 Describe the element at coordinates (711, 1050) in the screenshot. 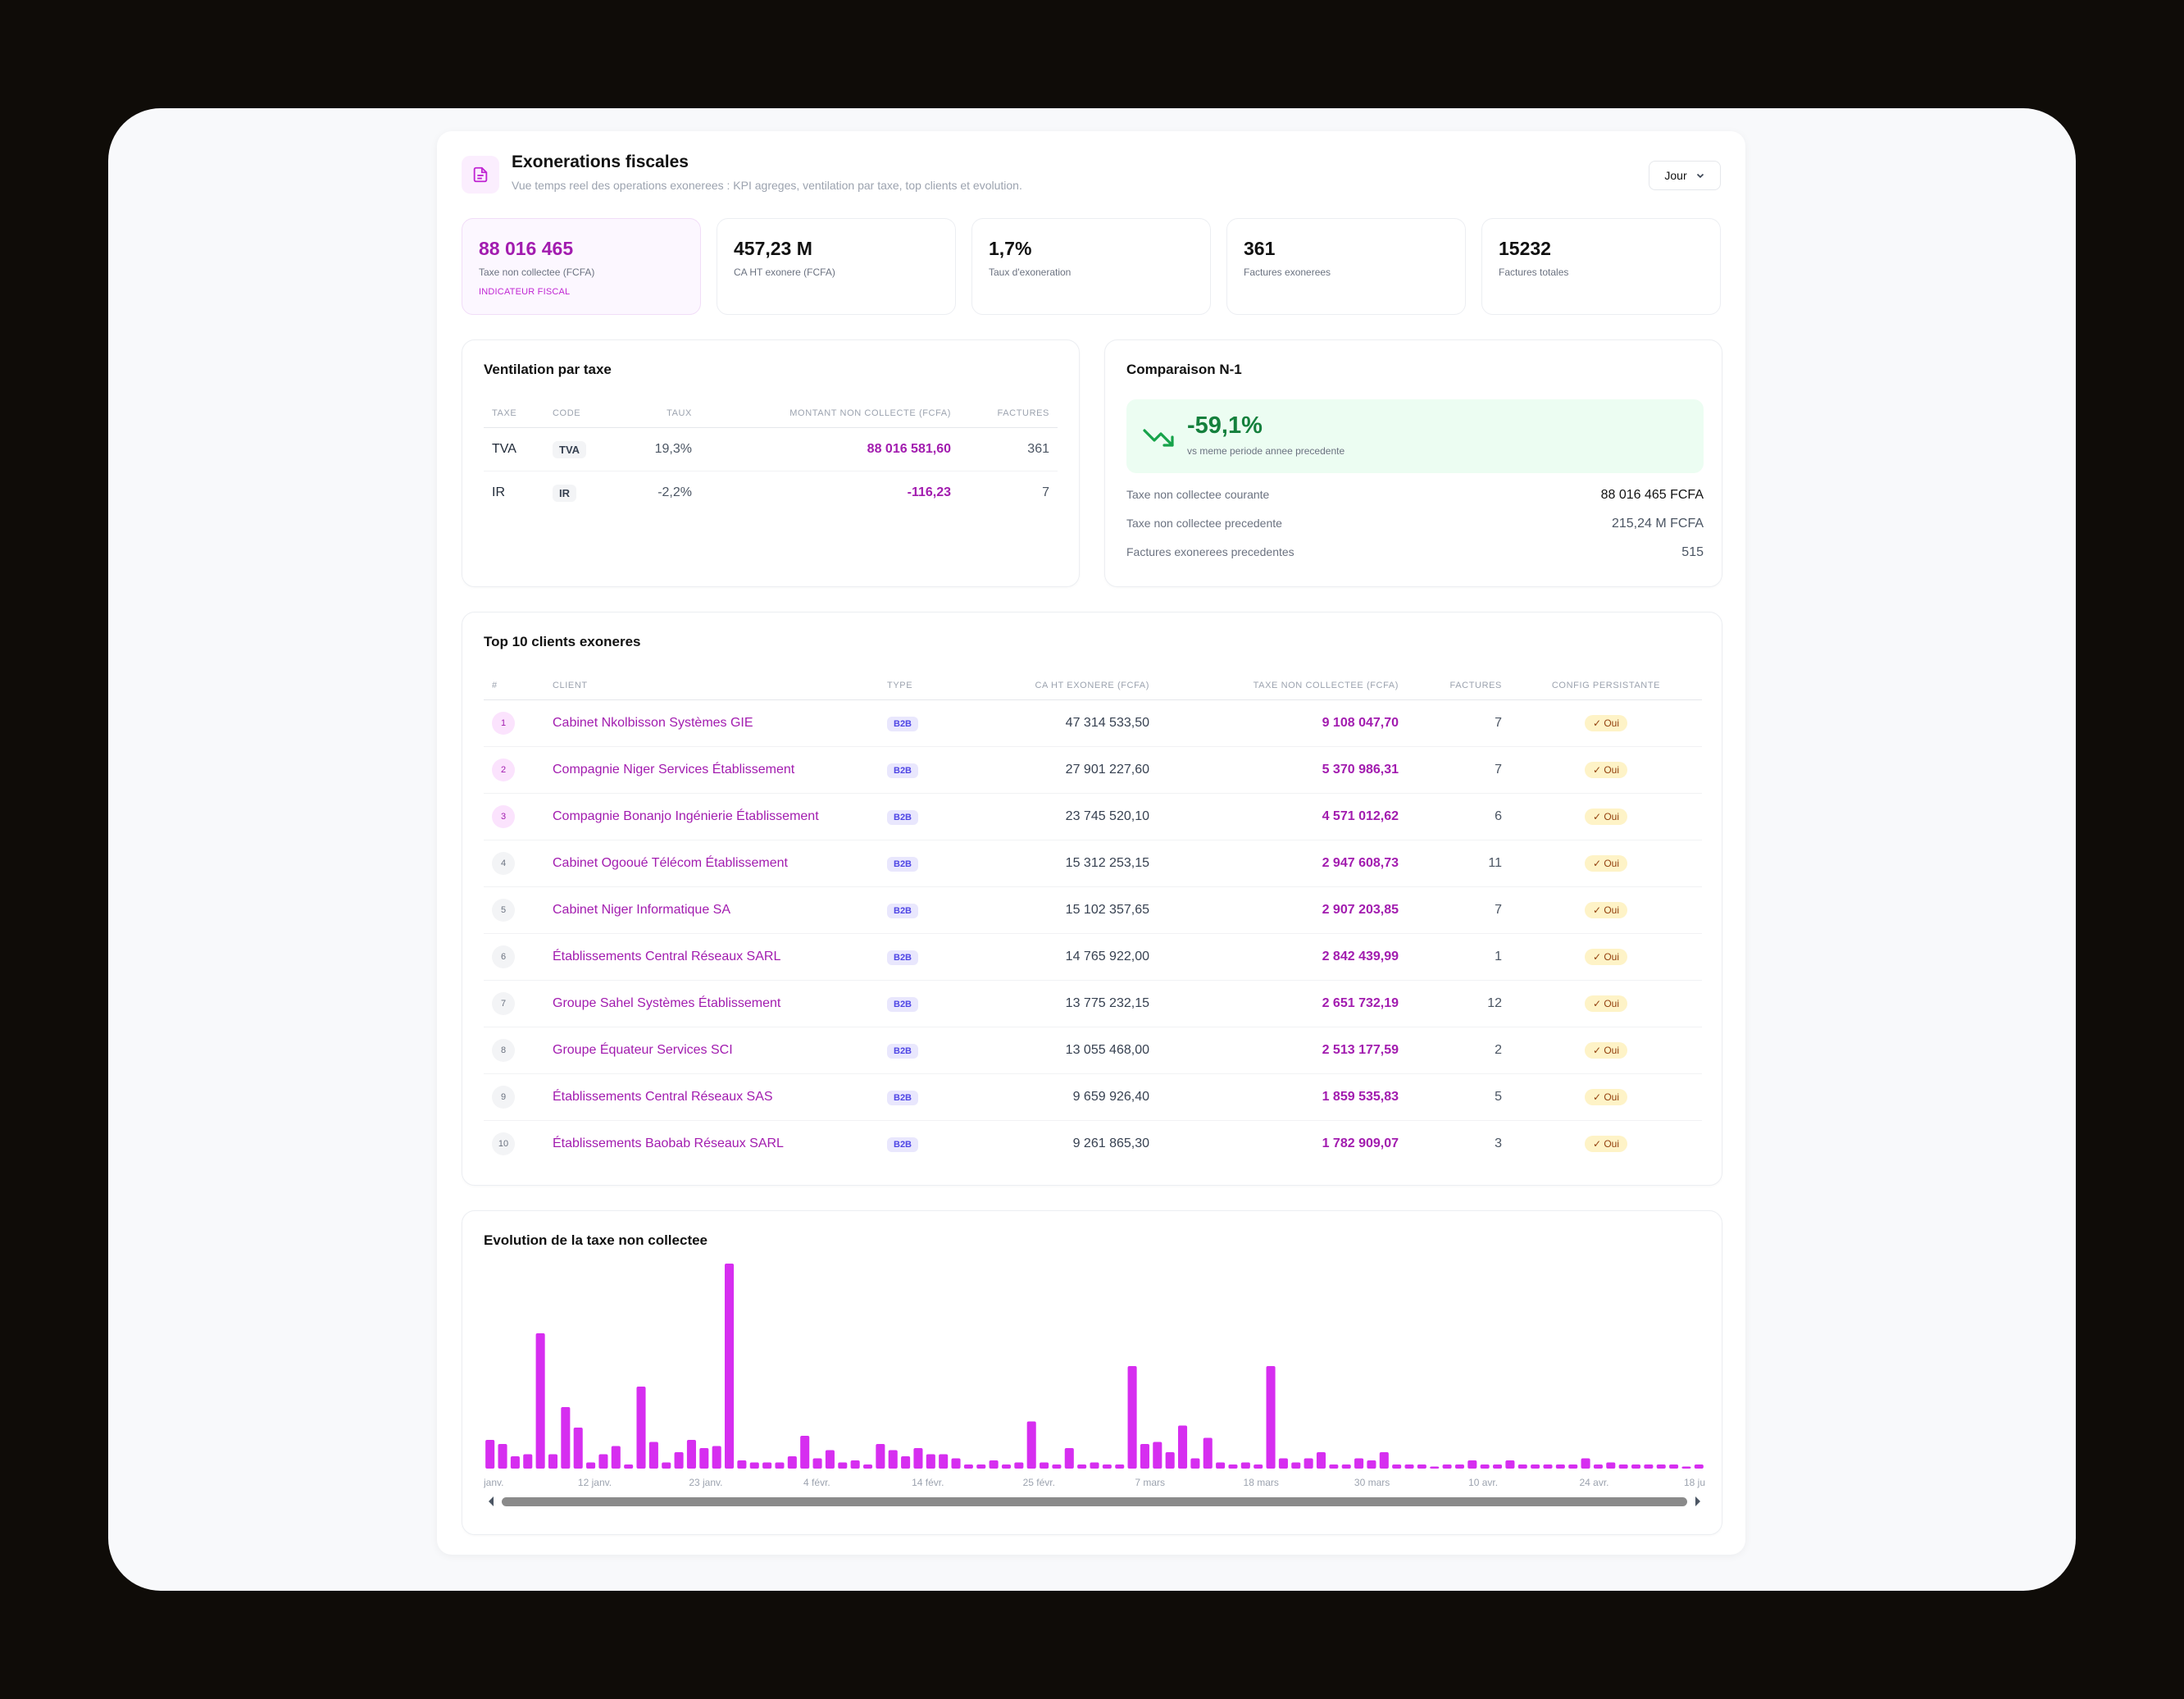

I see `client-link: Groupe Équateur Services SCI` at that location.